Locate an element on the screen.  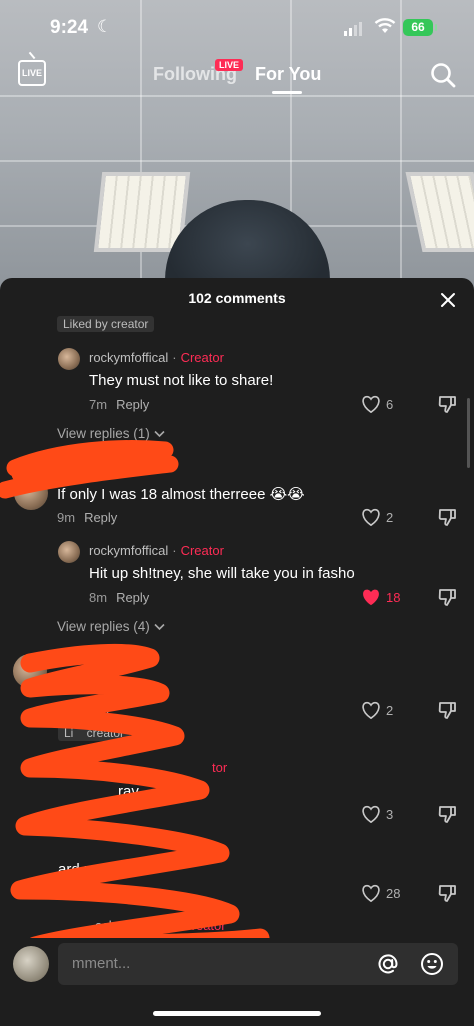
like-count: 28 is located at coordinates (393, 893).